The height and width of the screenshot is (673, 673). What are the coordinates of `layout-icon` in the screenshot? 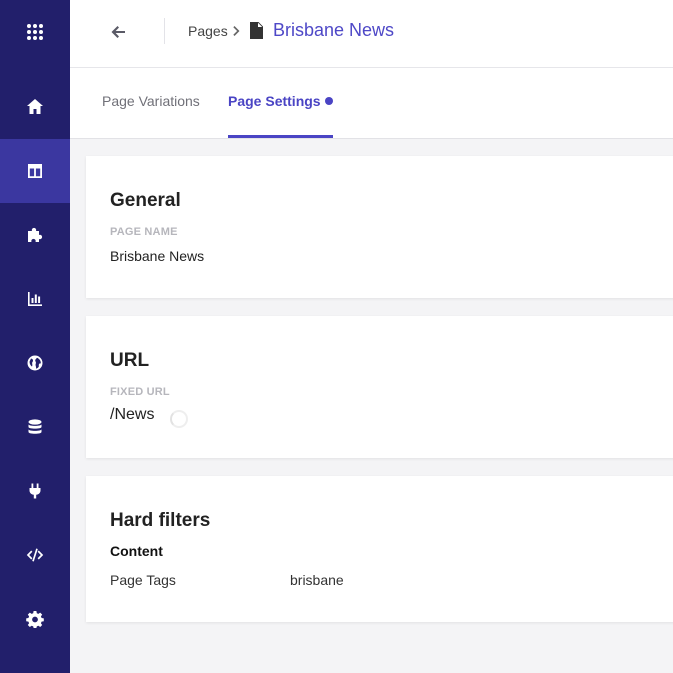 It's located at (35, 171).